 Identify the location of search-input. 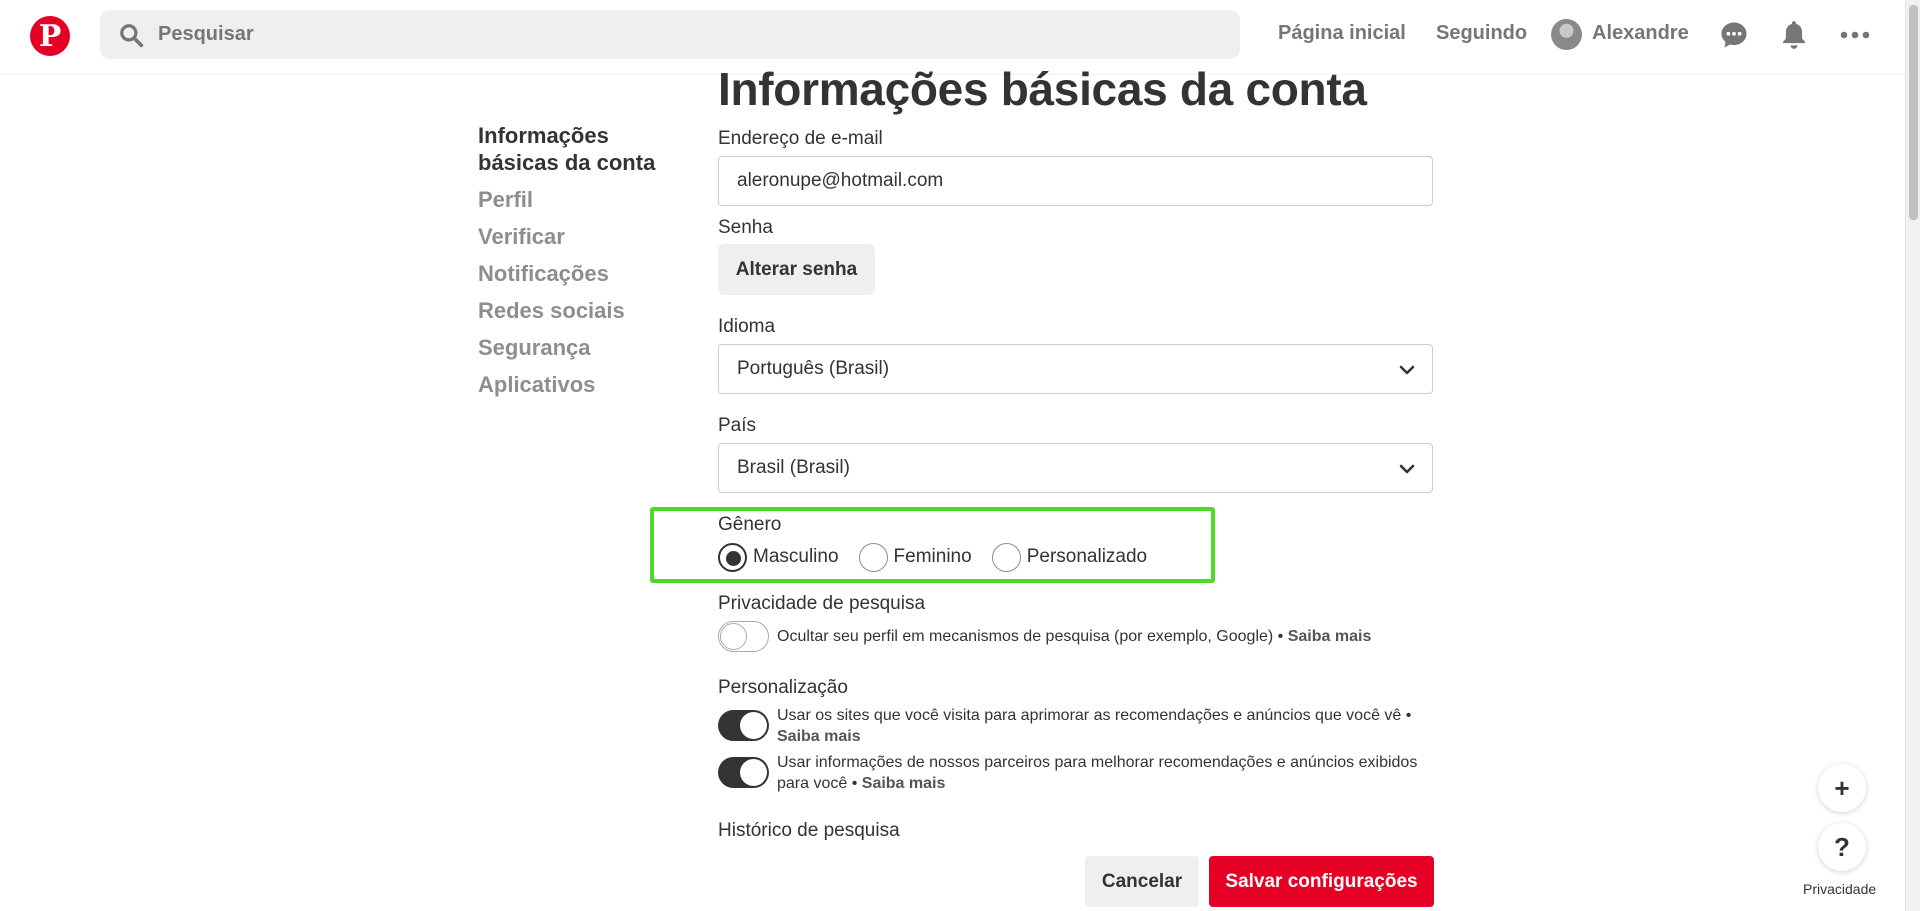
(658, 34).